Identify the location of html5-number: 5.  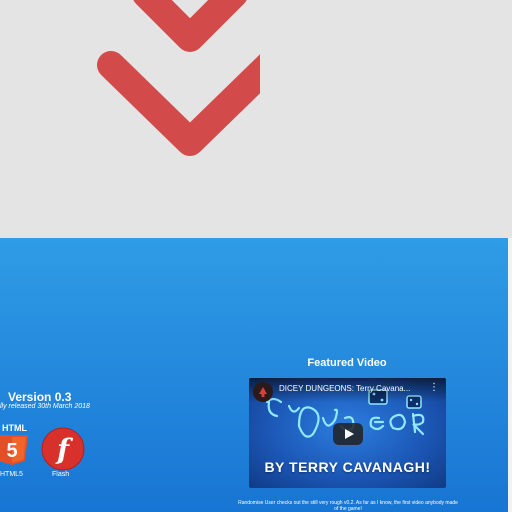
(11, 451).